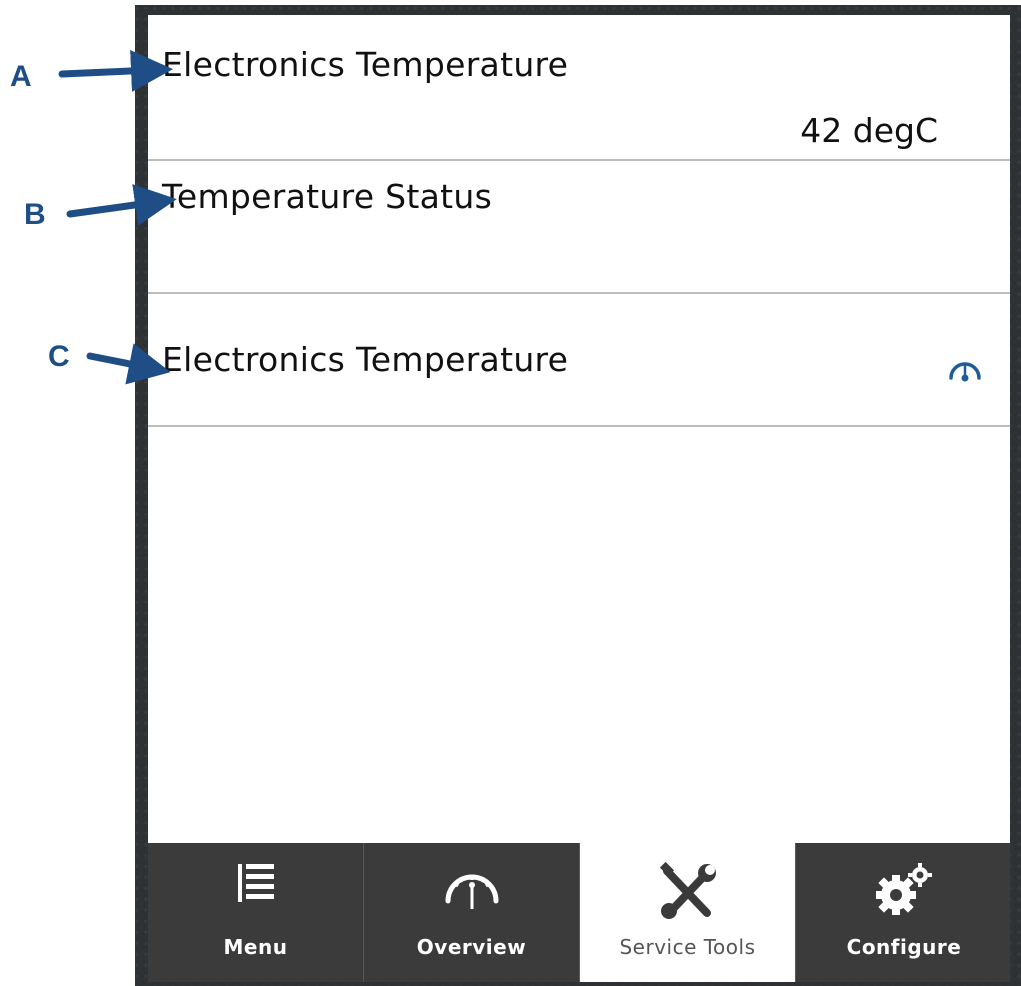 The image size is (1021, 986). I want to click on callout-label-c: C, so click(59, 356).